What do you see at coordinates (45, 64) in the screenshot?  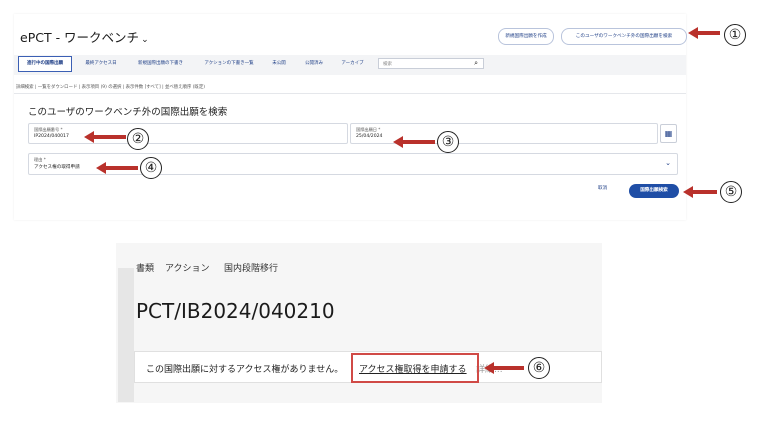 I see `tab-in-progress: 進行中の国際出願` at bounding box center [45, 64].